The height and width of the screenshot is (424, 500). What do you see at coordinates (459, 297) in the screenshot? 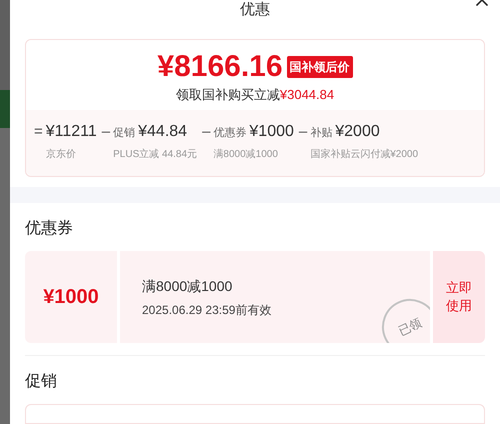
I see `use-now-button: 立即使用` at bounding box center [459, 297].